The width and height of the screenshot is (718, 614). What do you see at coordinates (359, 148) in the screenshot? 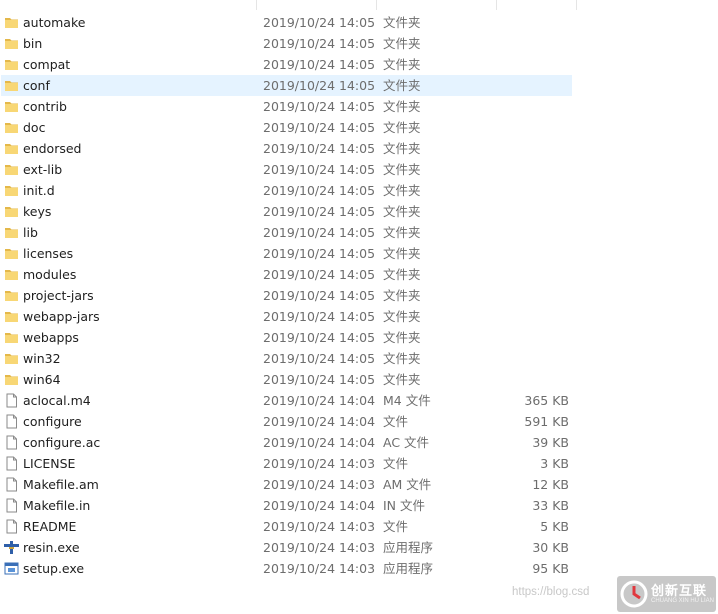
I see `file-row: endorsed 2019/10/24 14:05 文件夹` at bounding box center [359, 148].